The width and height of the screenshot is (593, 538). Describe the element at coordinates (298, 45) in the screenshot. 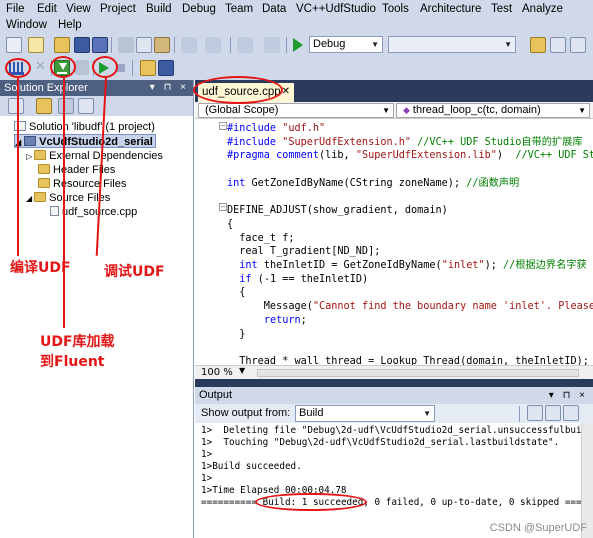

I see `start-debugging-icon` at that location.